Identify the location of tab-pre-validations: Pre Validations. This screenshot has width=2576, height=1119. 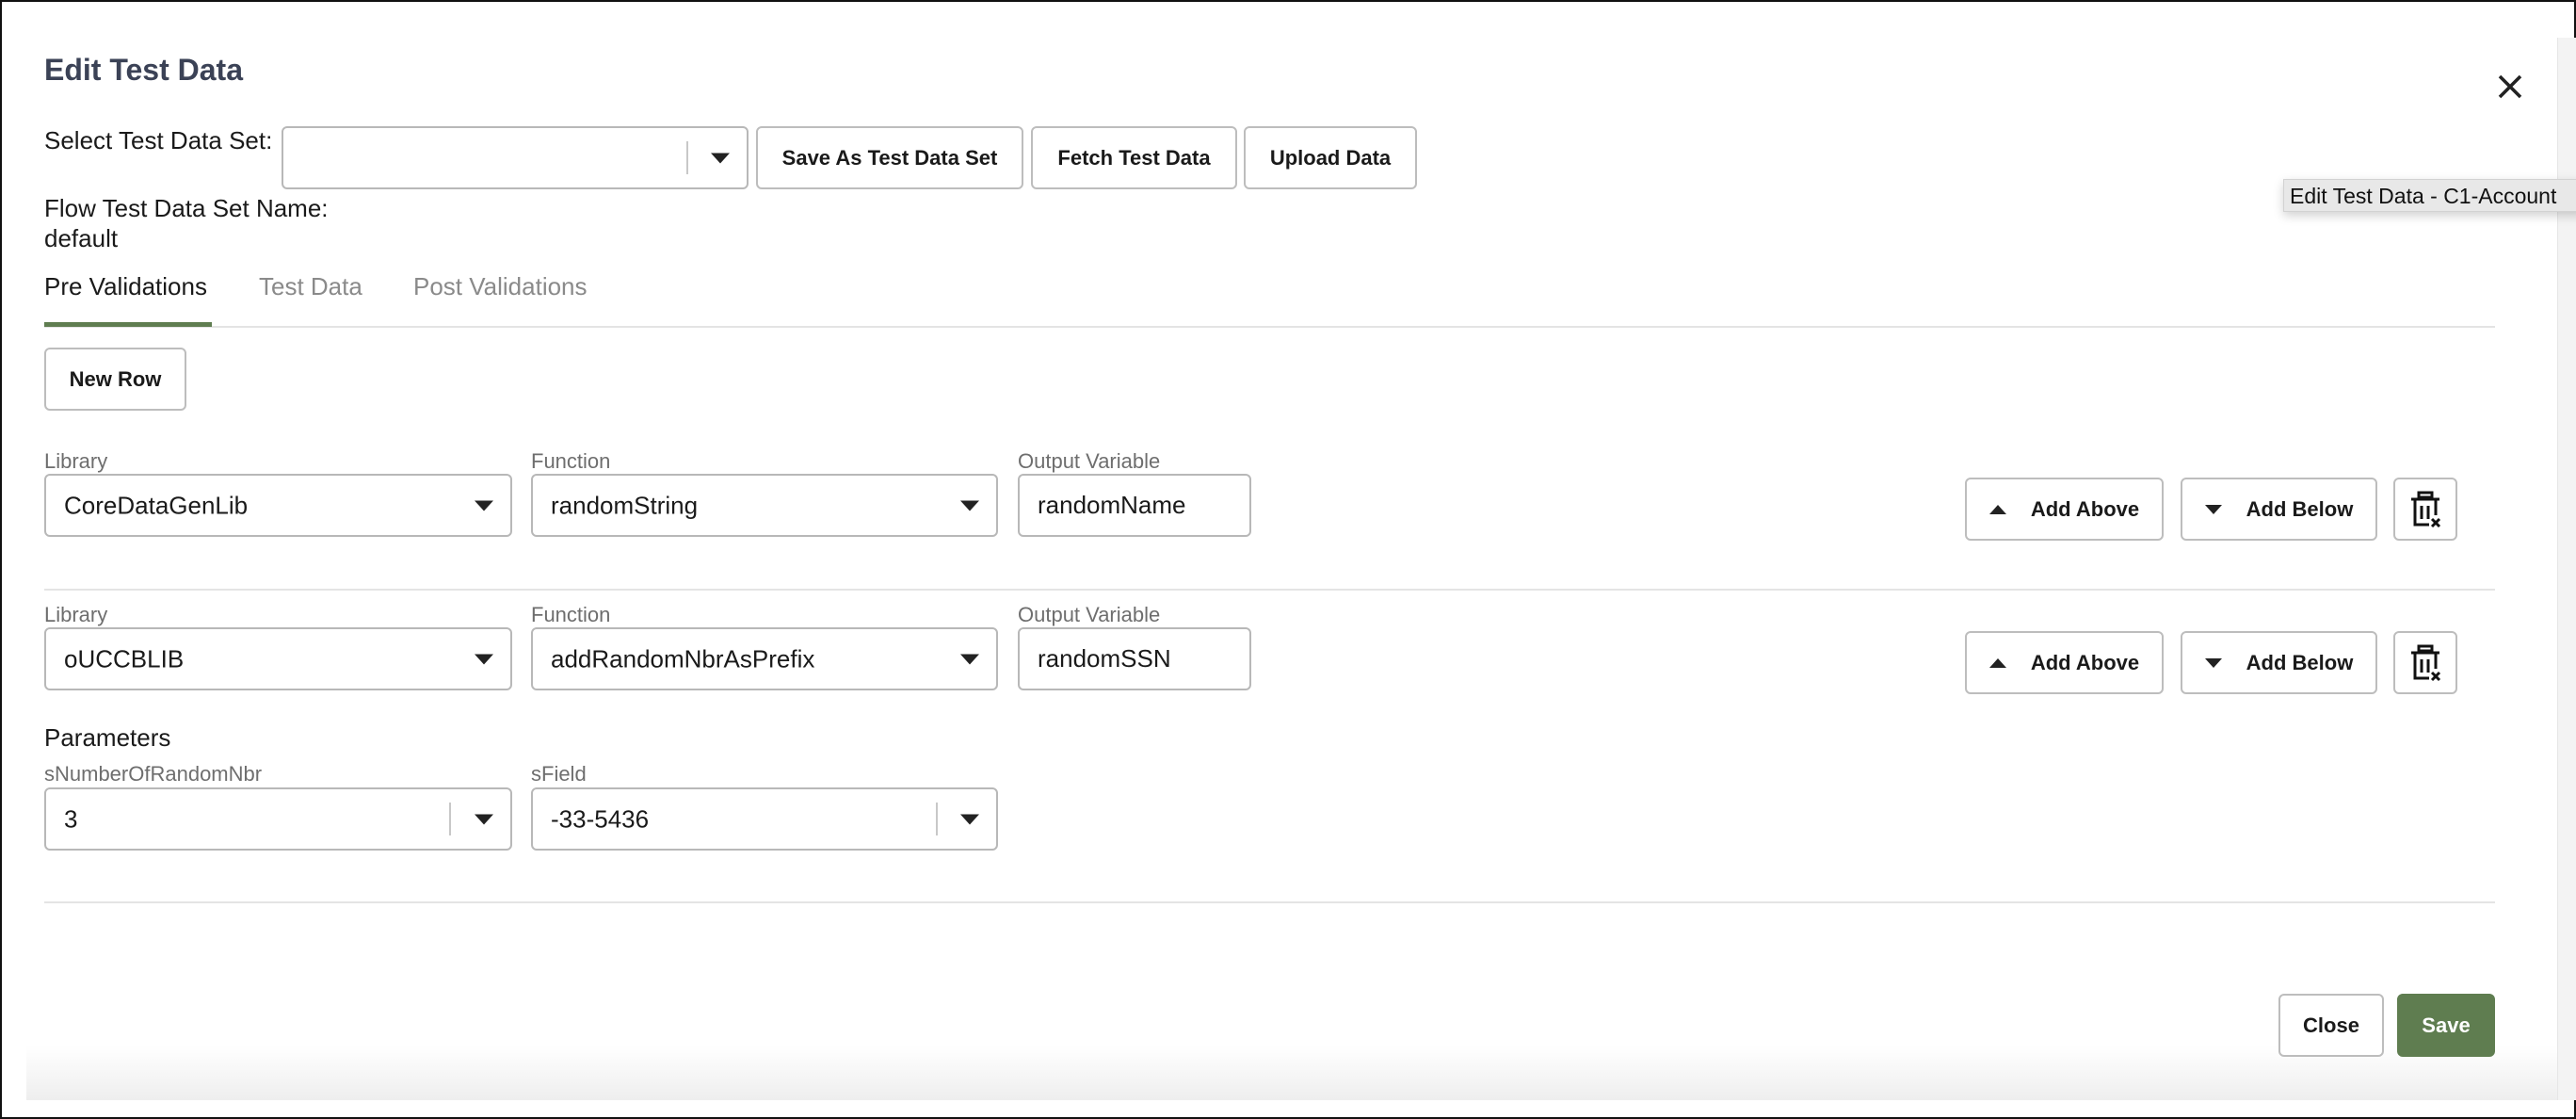
(125, 286).